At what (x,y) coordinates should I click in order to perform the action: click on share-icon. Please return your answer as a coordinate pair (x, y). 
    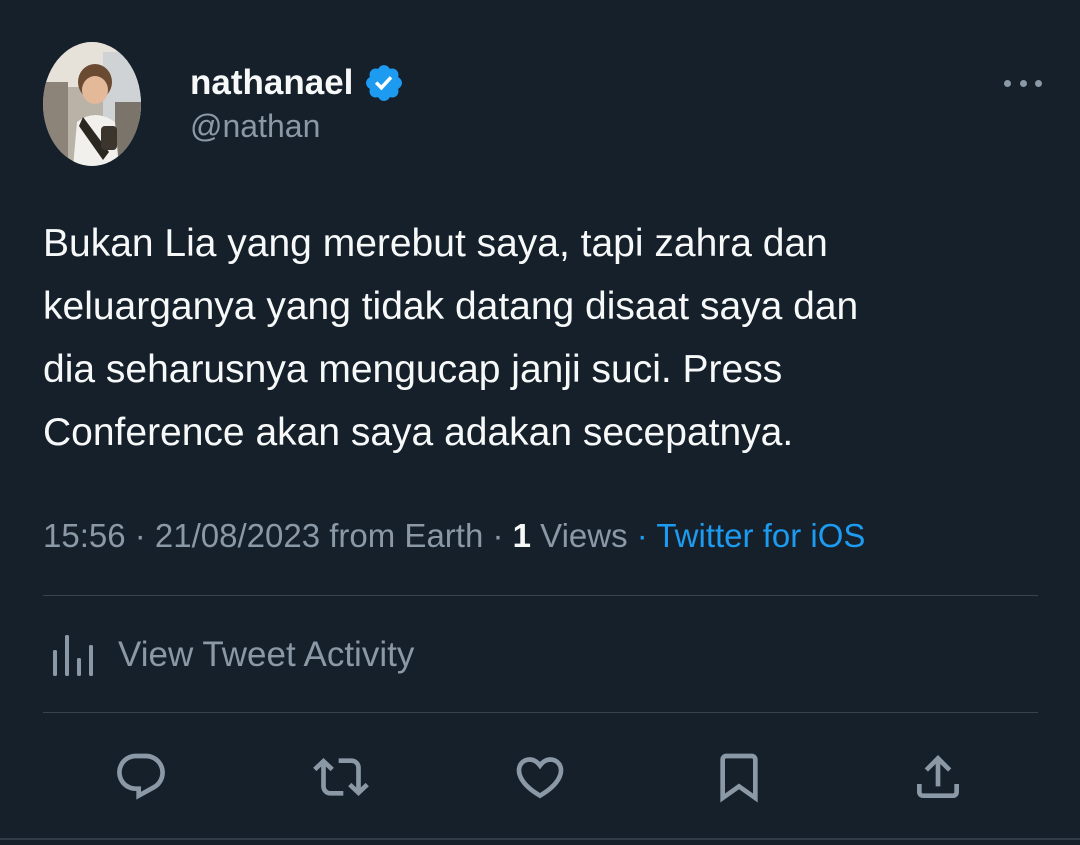
    Looking at the image, I should click on (938, 776).